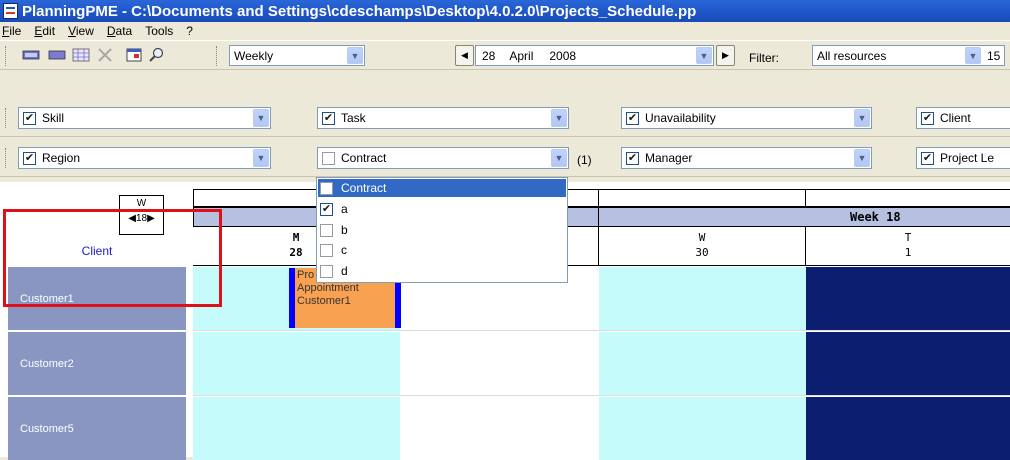  What do you see at coordinates (927, 118) in the screenshot?
I see `client-checkbox` at bounding box center [927, 118].